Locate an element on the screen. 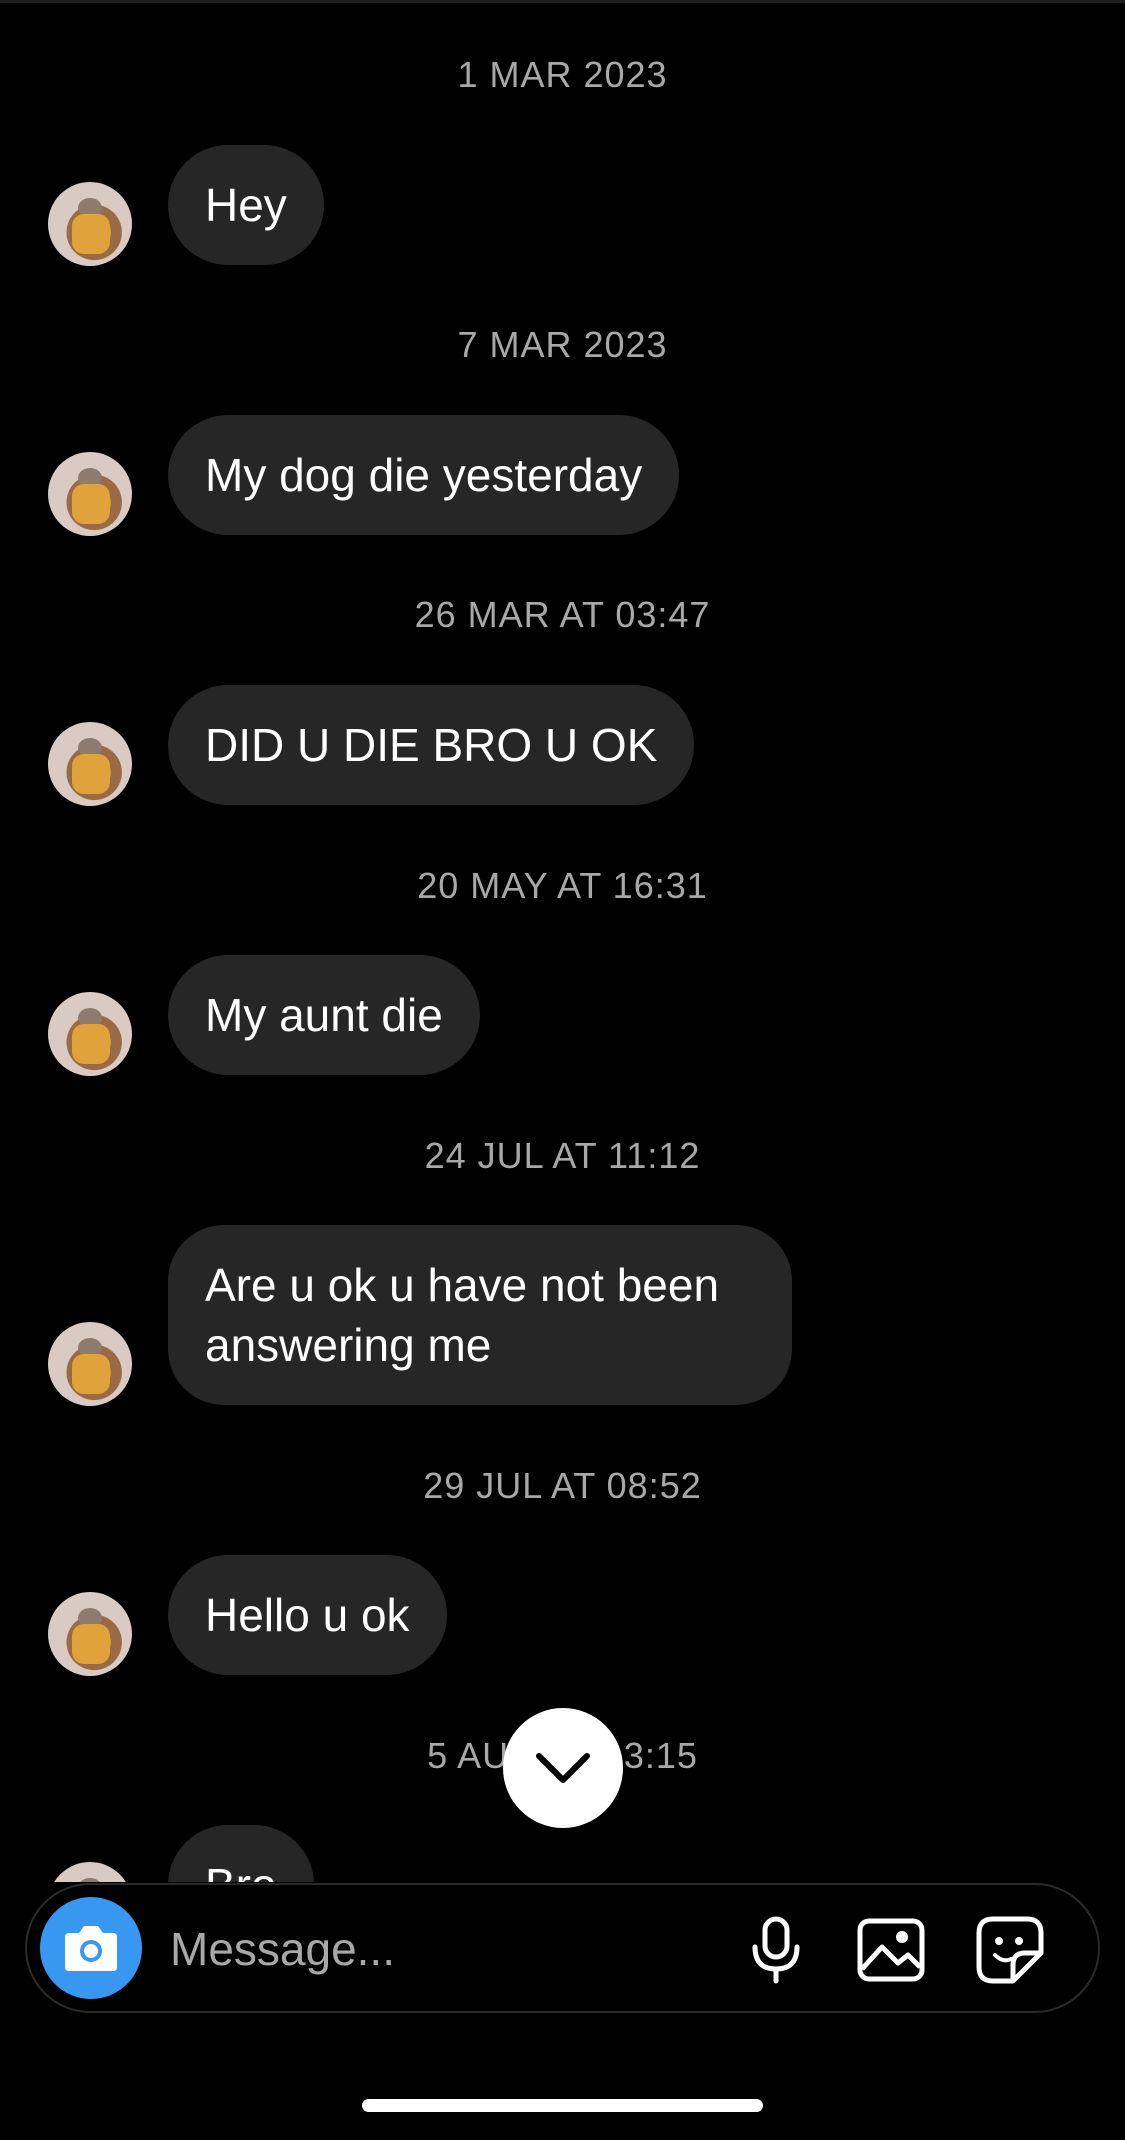 The image size is (1125, 2140). camera-icon is located at coordinates (91, 1948).